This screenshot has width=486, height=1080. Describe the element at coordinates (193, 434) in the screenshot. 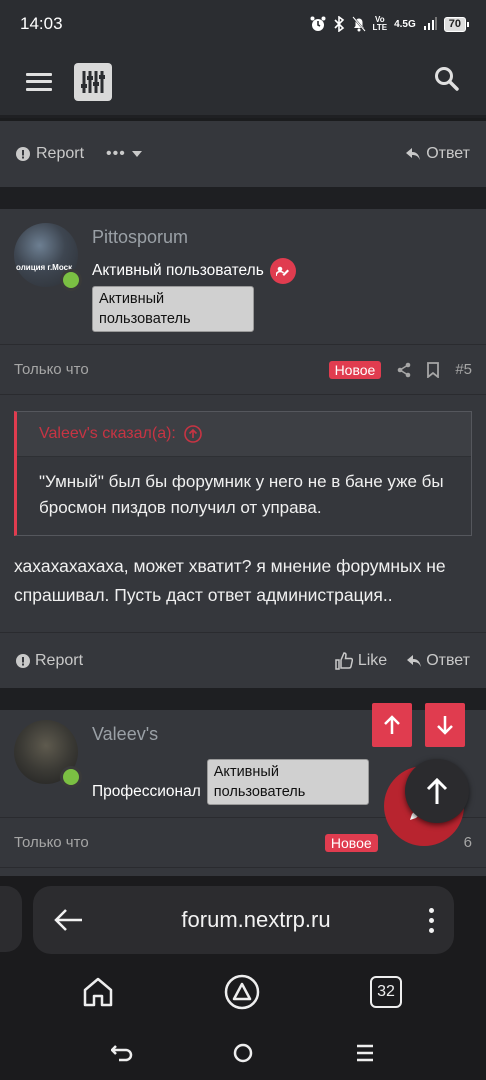

I see `arrow-up-circle-icon` at that location.